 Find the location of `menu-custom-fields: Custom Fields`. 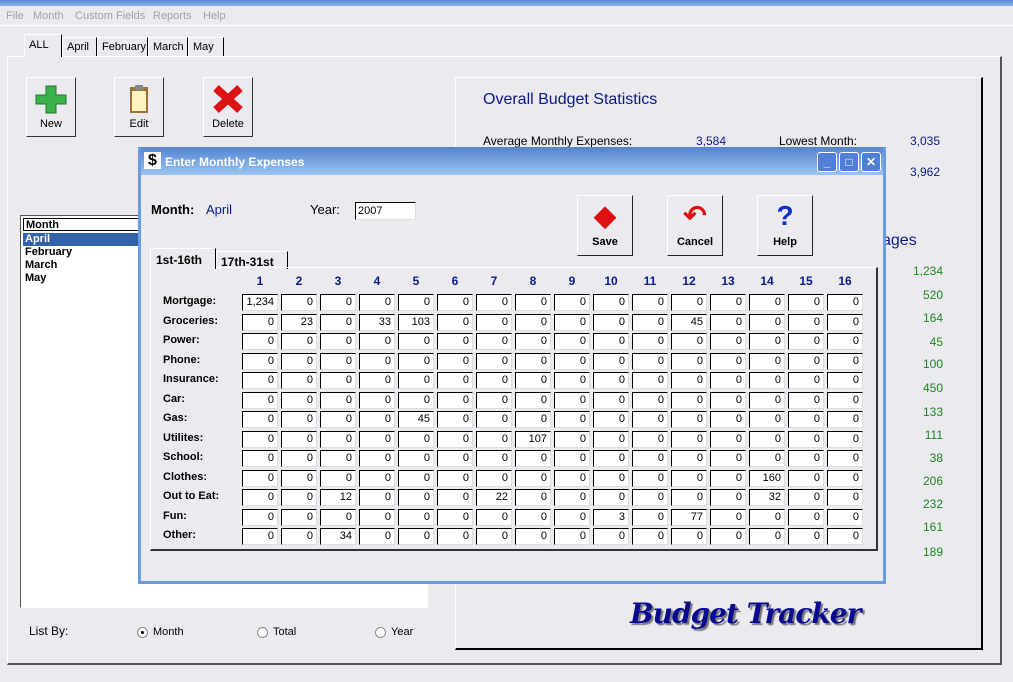

menu-custom-fields: Custom Fields is located at coordinates (110, 16).